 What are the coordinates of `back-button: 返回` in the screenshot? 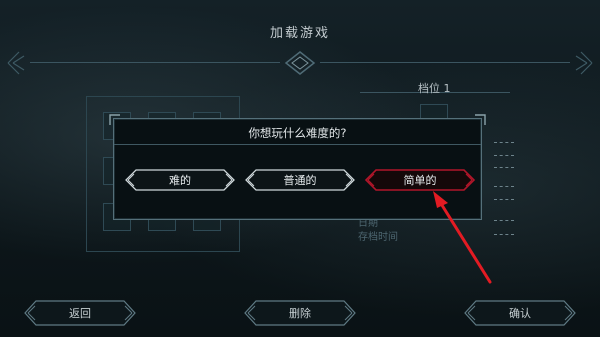 It's located at (80, 313).